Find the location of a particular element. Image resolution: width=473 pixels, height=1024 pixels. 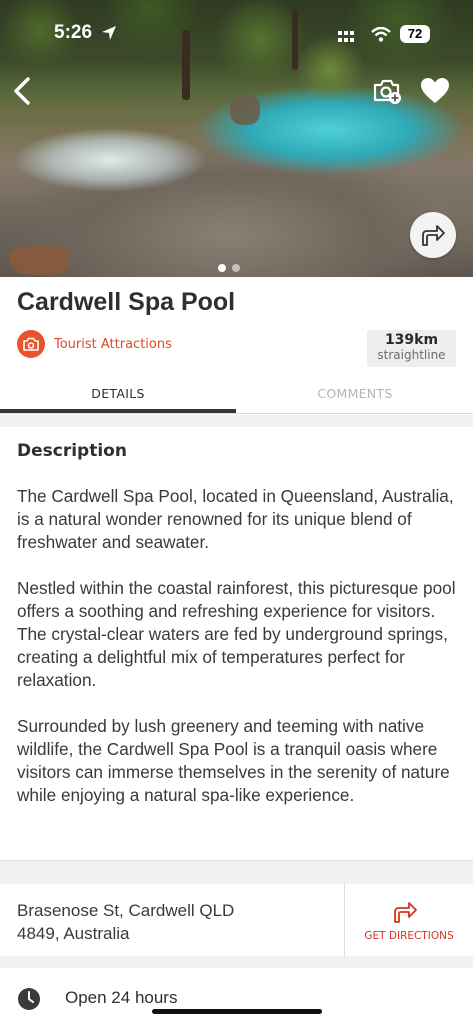

category-badge is located at coordinates (31, 344).